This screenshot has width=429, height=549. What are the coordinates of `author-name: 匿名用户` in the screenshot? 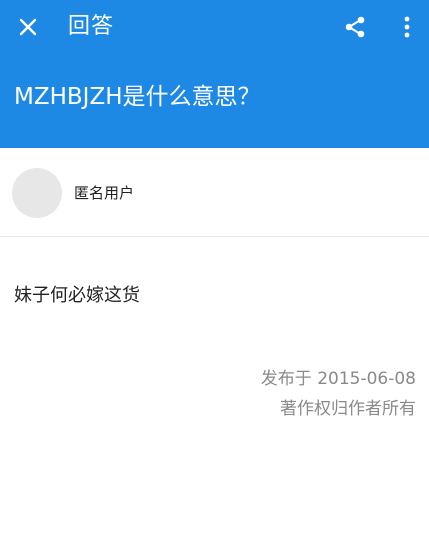 It's located at (104, 193).